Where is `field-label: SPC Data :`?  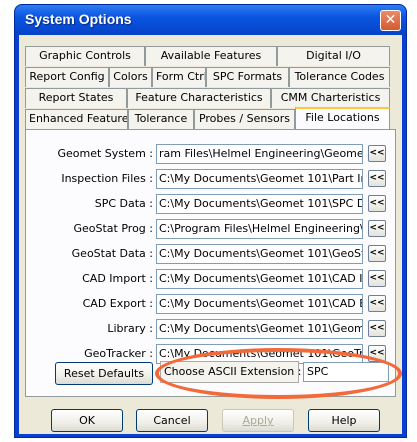 field-label: SPC Data : is located at coordinates (123, 203).